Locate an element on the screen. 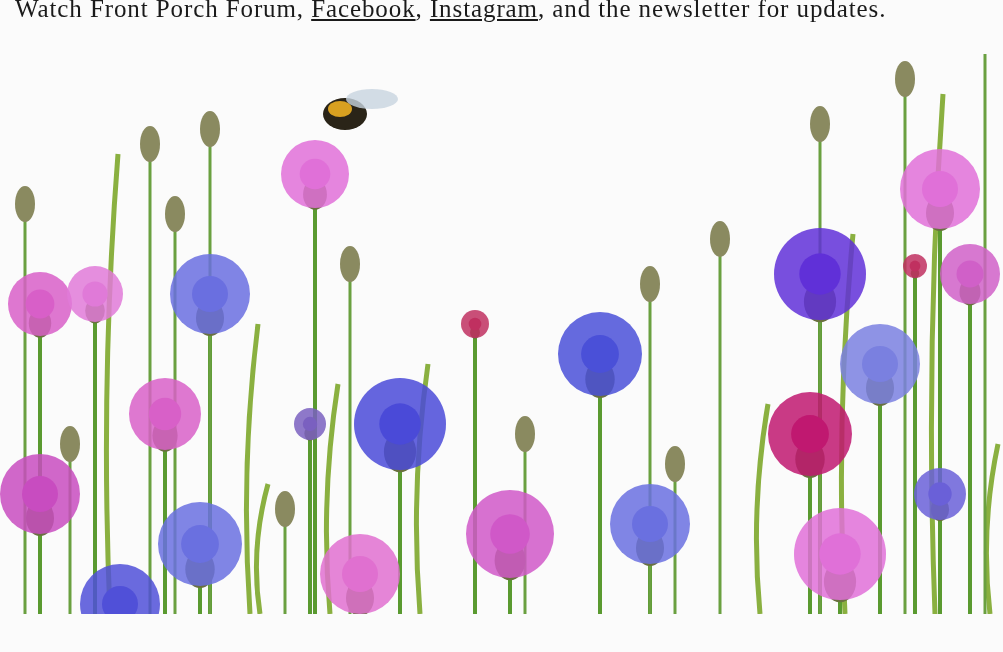 The width and height of the screenshot is (1003, 652). social-link: Instagram is located at coordinates (483, 11).